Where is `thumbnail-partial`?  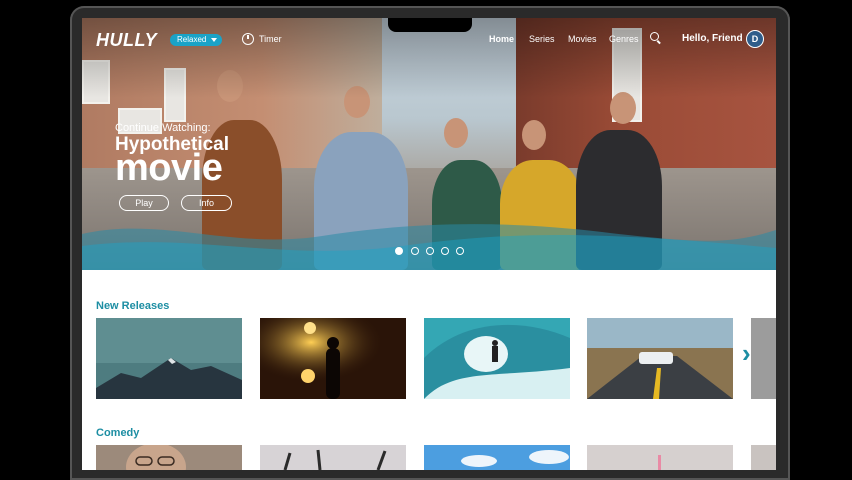
thumbnail-partial is located at coordinates (763, 457).